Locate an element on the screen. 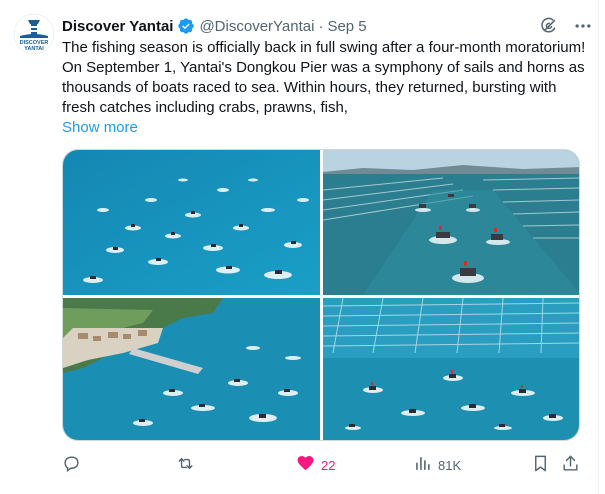 The image size is (605, 494). author-handle: @DiscoverYantai is located at coordinates (256, 26).